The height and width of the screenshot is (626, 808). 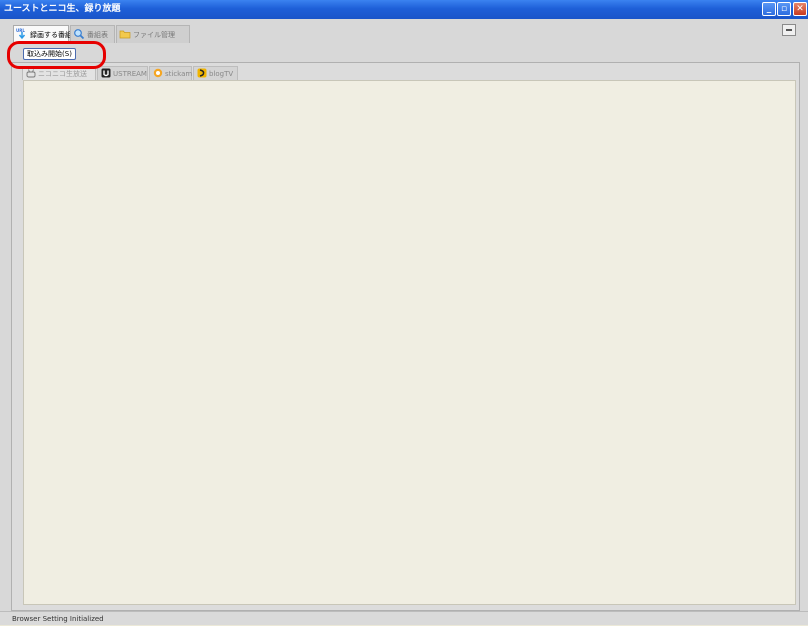 What do you see at coordinates (404, 618) in the screenshot?
I see `status-bar: Browser Setting Initialized` at bounding box center [404, 618].